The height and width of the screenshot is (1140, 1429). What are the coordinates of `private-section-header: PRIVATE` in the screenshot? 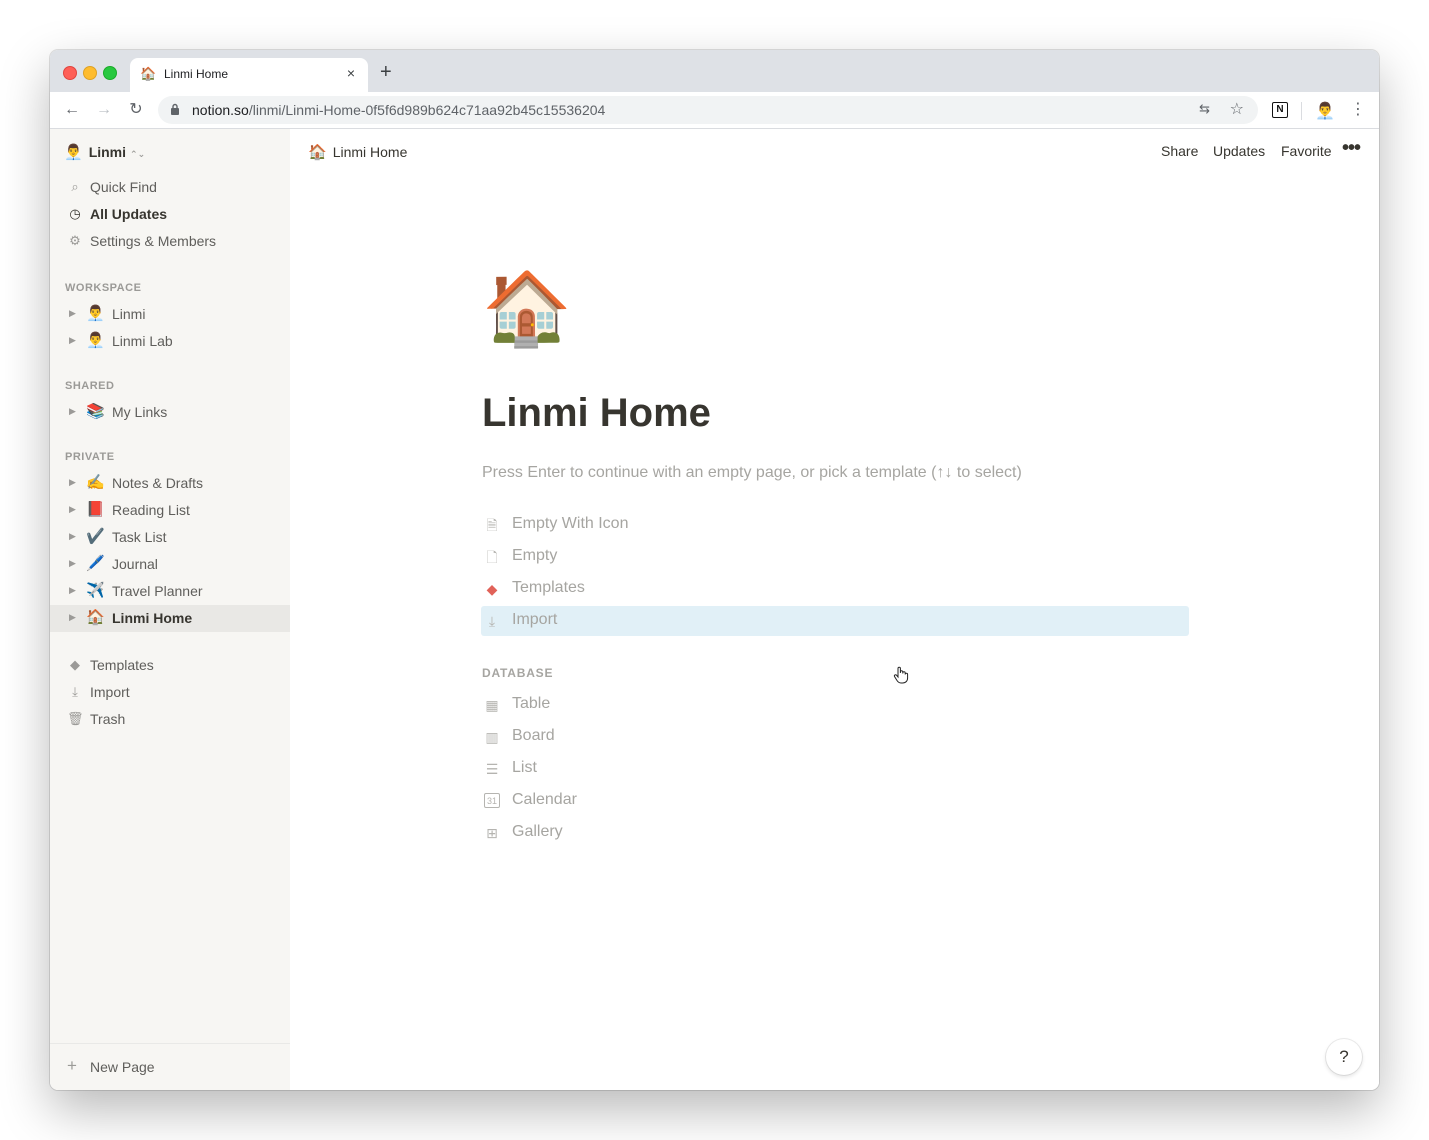 It's located at (90, 457).